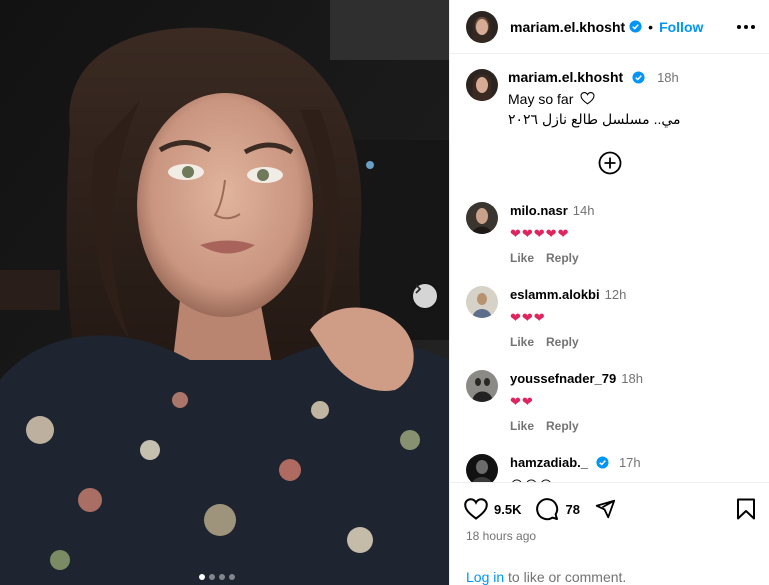 This screenshot has width=769, height=585. Describe the element at coordinates (541, 99) in the screenshot. I see `caption-text-line1: May so far` at that location.